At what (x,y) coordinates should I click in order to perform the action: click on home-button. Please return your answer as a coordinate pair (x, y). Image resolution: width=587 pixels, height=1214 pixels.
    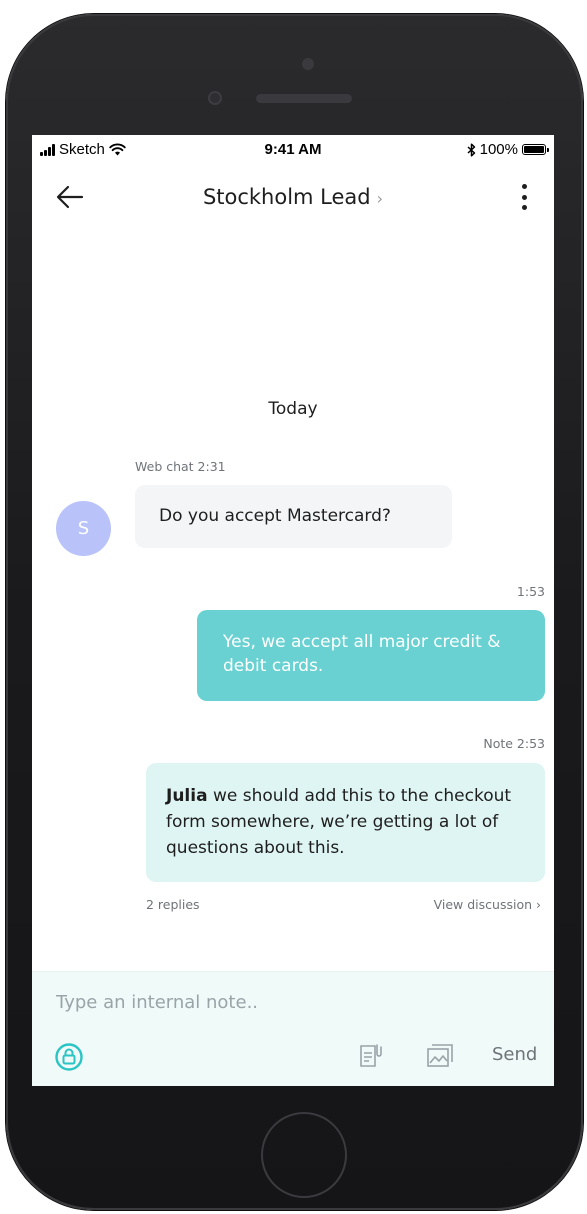
    Looking at the image, I should click on (304, 1155).